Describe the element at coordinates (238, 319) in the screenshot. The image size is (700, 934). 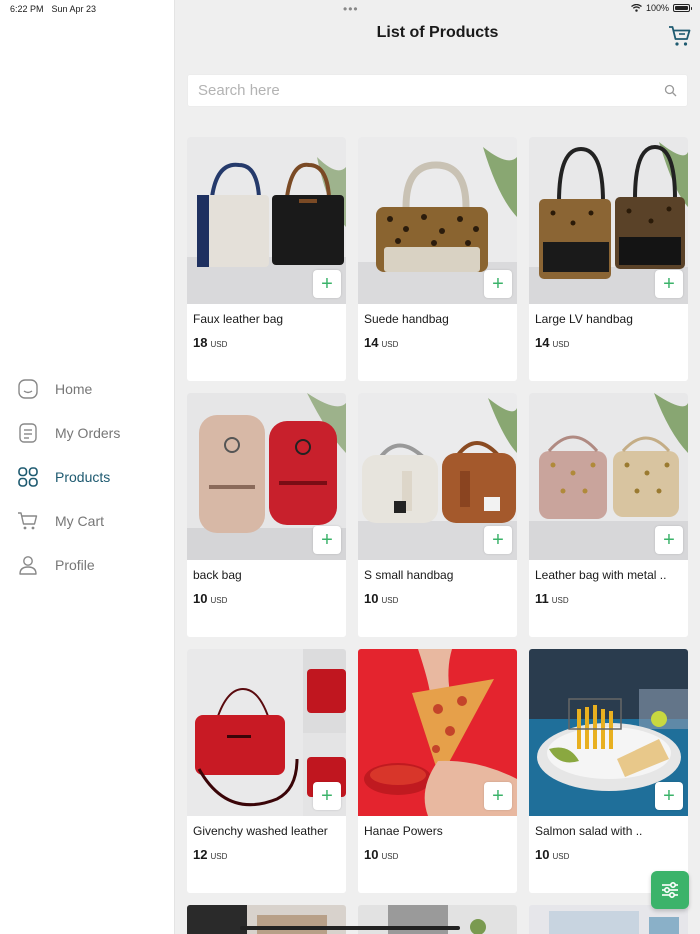
I see `product-name: Faux leather bag` at that location.